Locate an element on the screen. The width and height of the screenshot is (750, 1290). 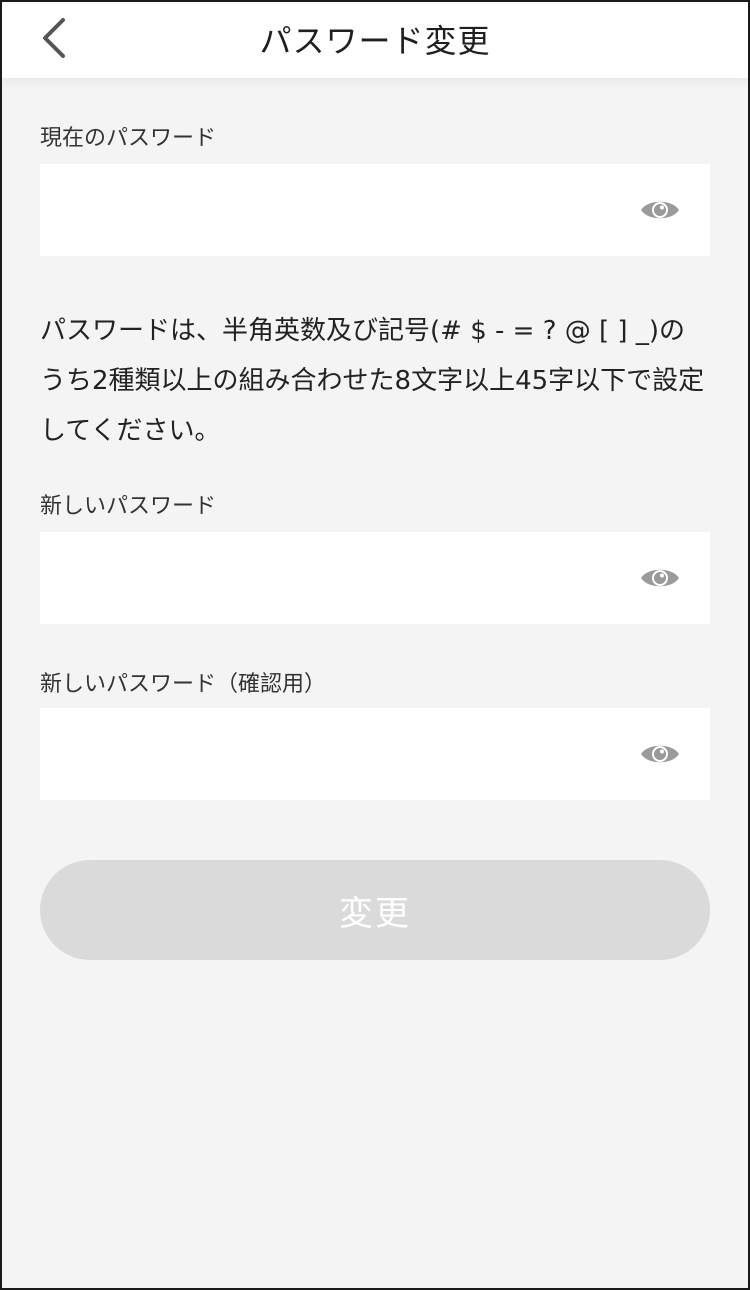
show-current-password-toggle is located at coordinates (660, 210).